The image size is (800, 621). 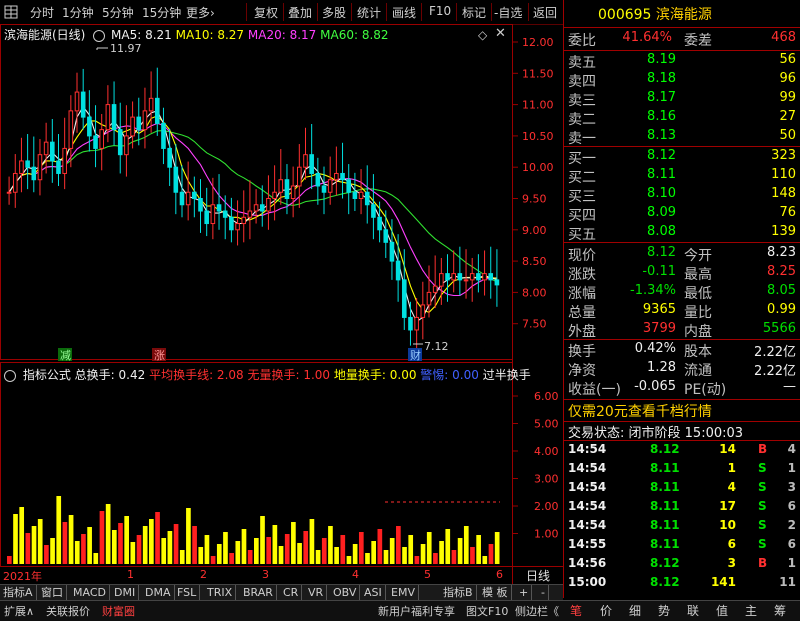 What do you see at coordinates (482, 35) in the screenshot?
I see `diamond-icon: ◇` at bounding box center [482, 35].